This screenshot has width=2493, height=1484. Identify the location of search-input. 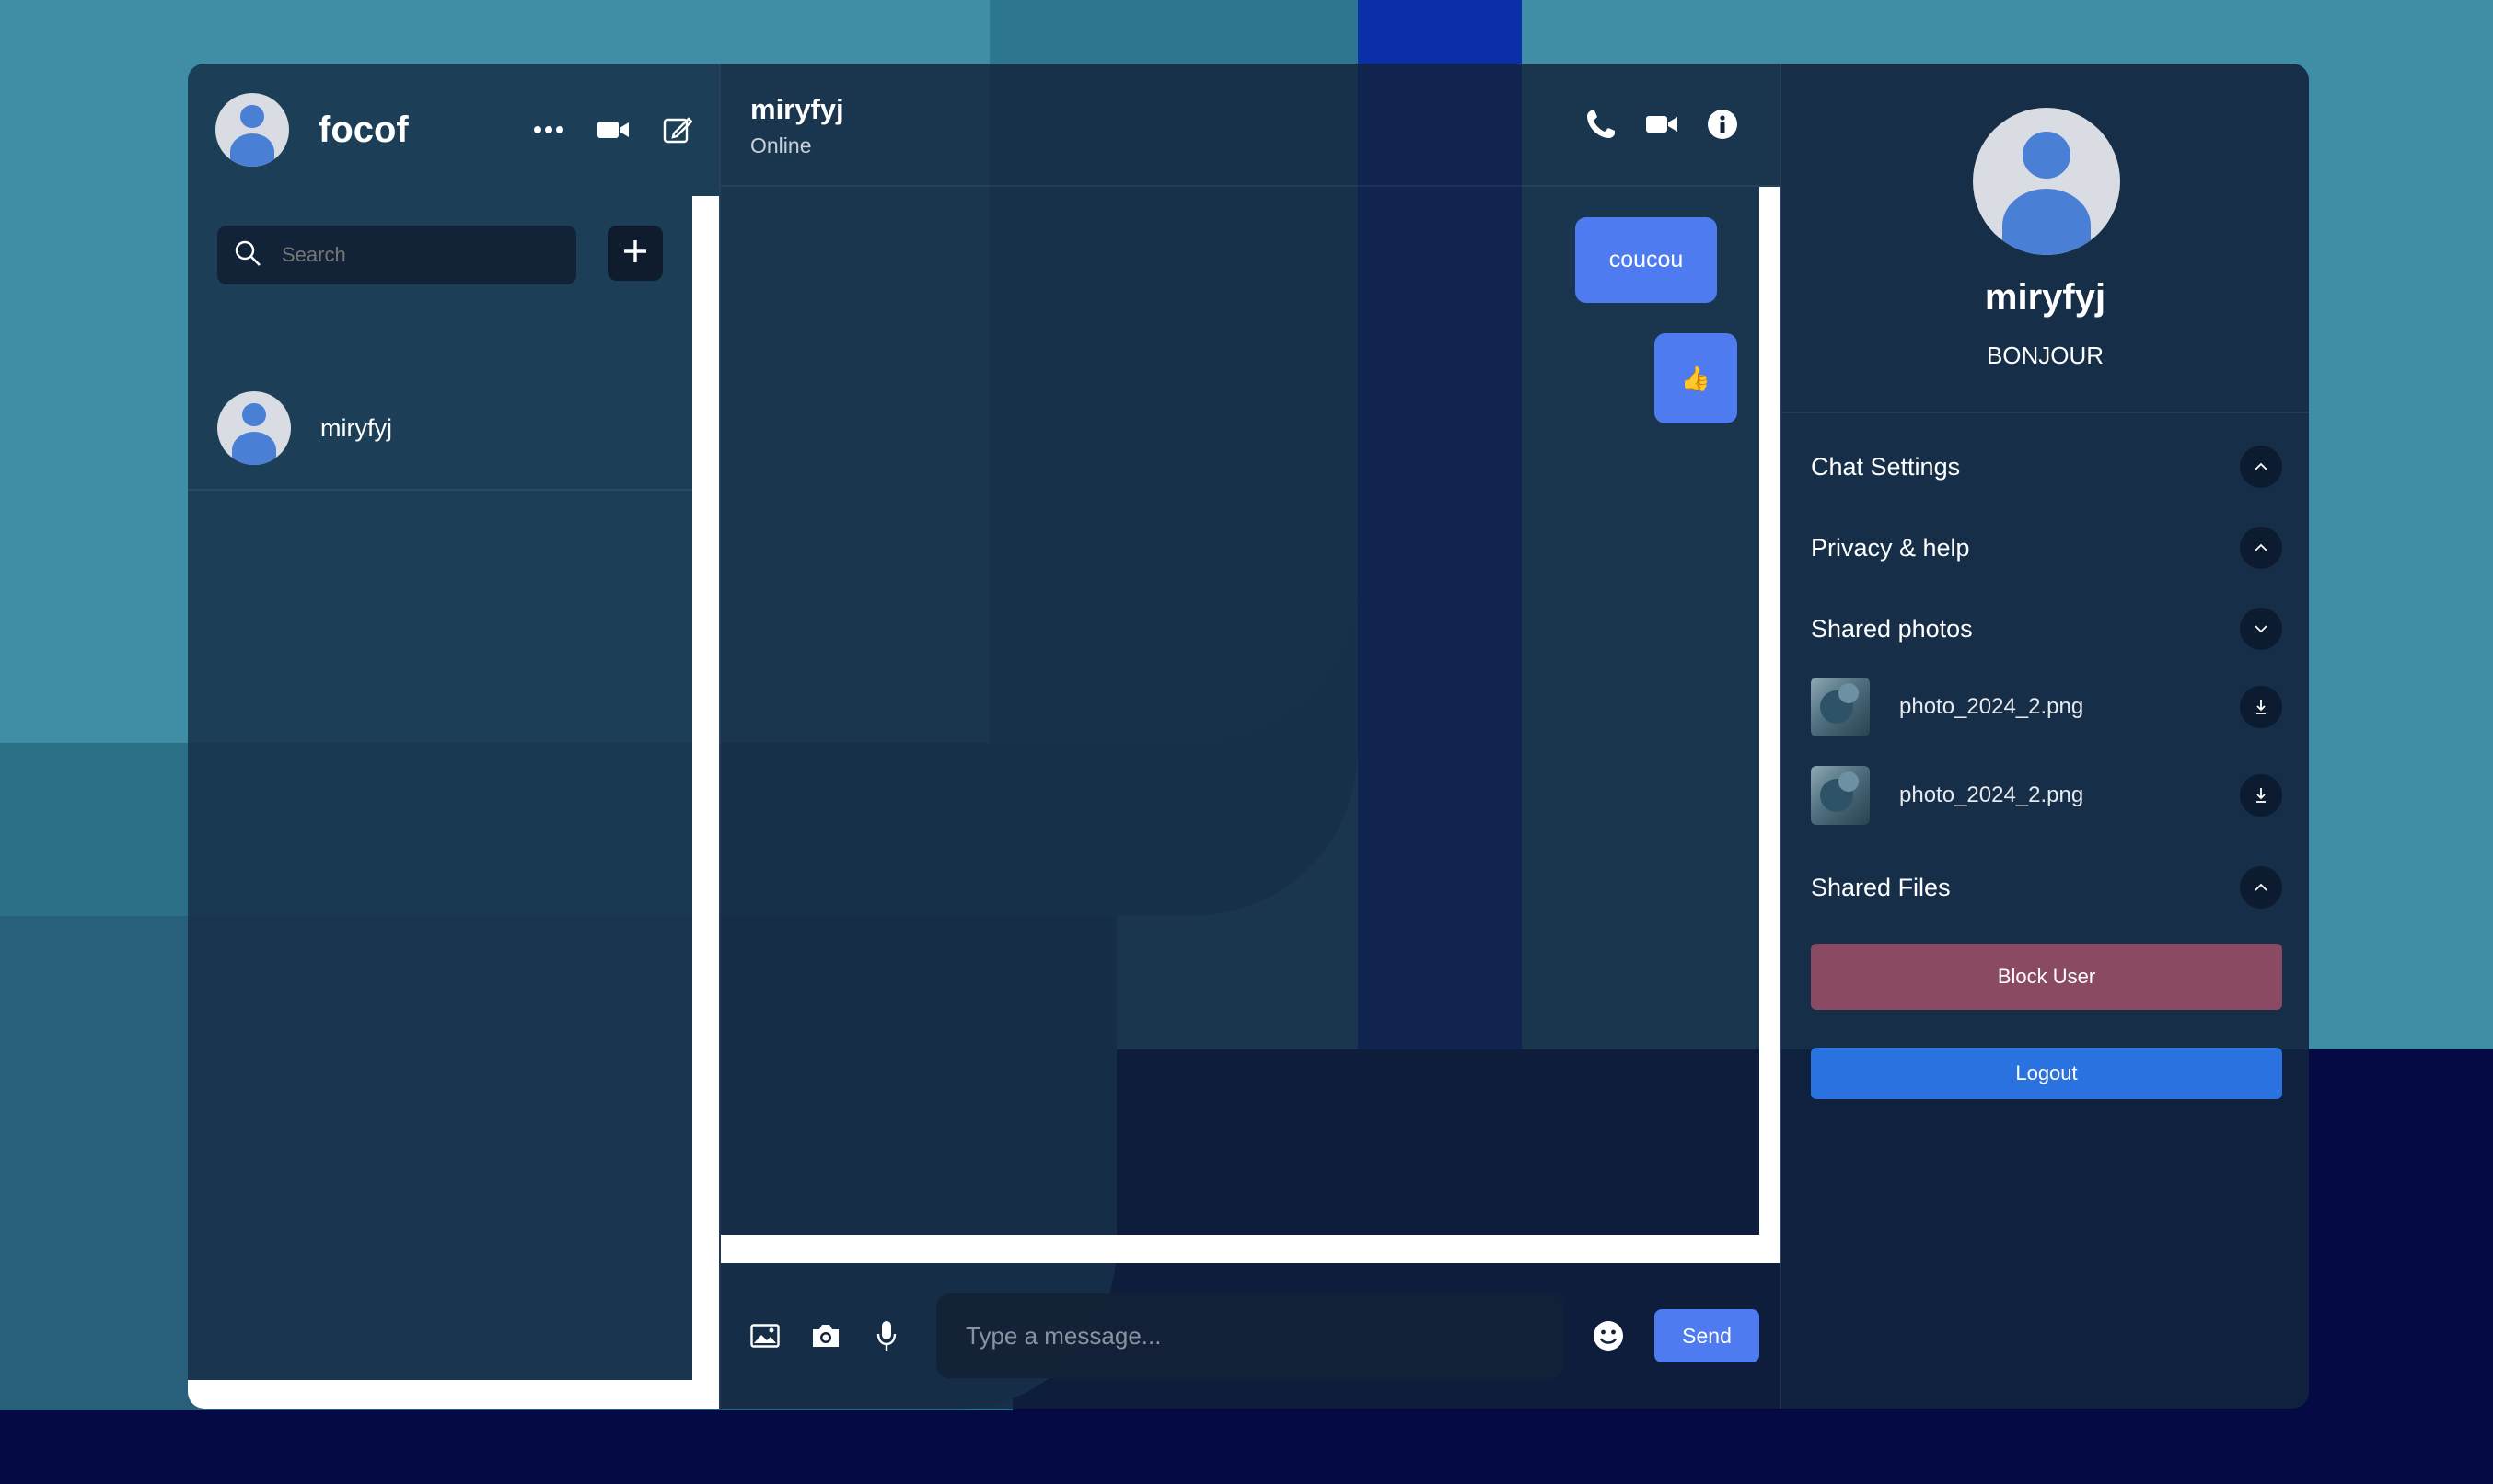
(420, 255).